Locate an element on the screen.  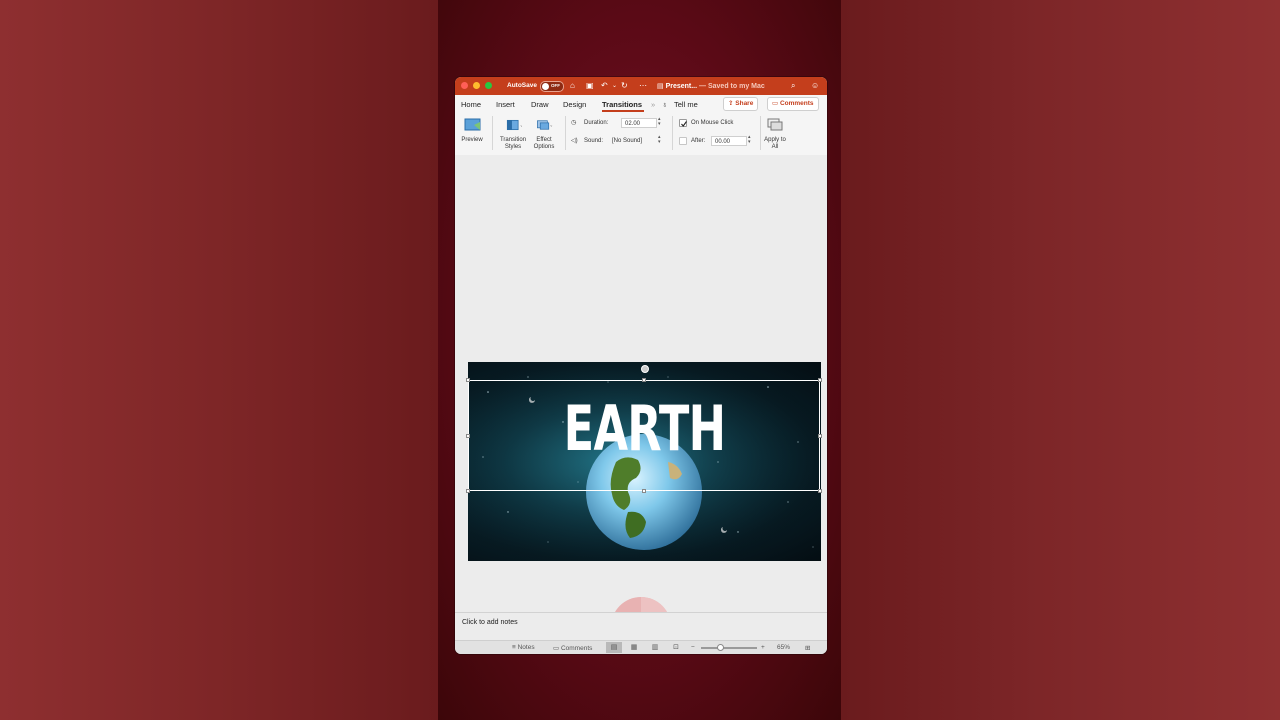
notes-toggle-label: Notes is located at coordinates (526, 647).